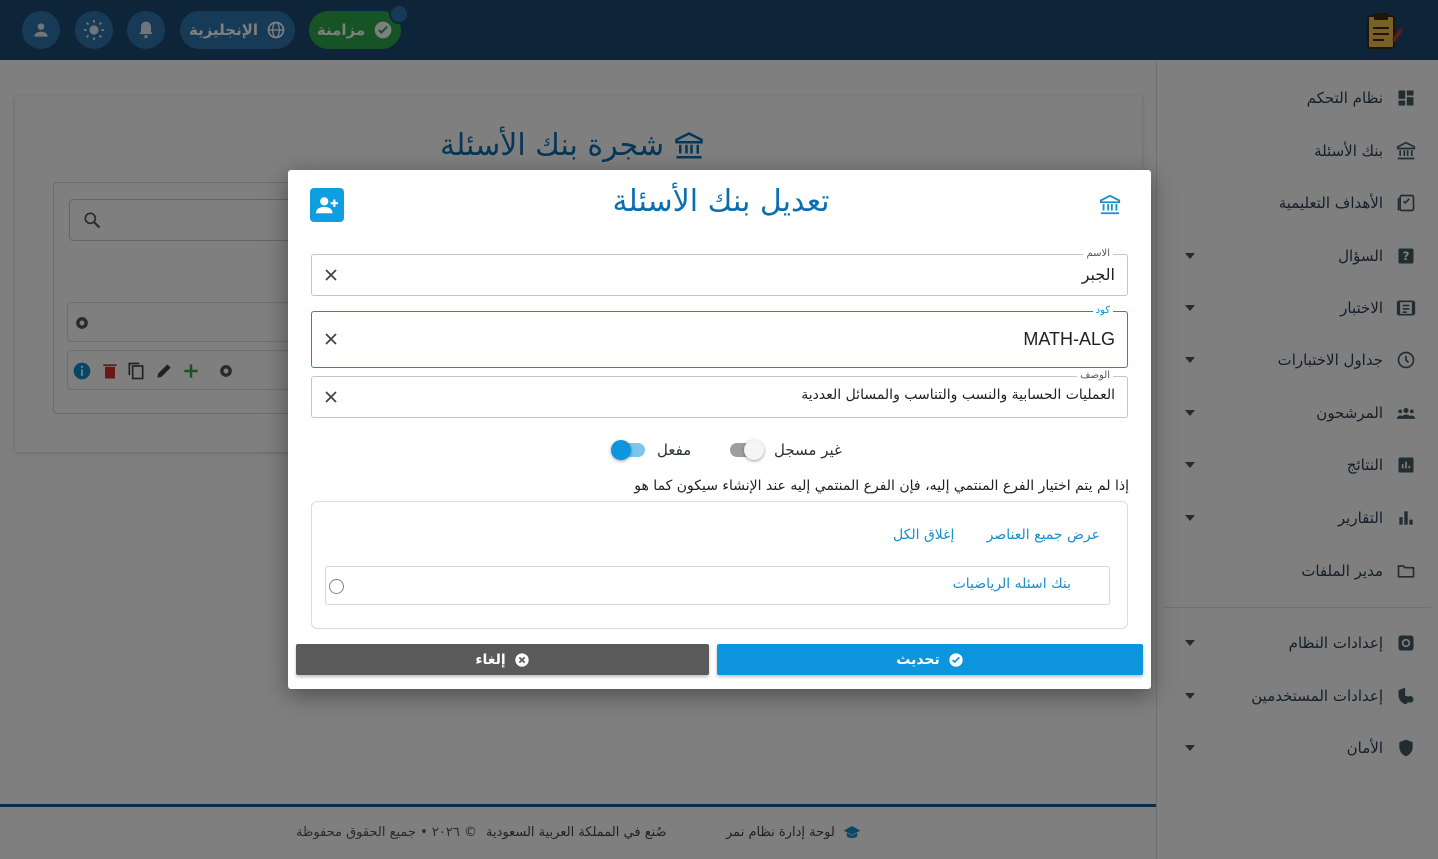 This screenshot has width=1438, height=859. What do you see at coordinates (1043, 535) in the screenshot?
I see `show-all-link: عرض جميع العناصر` at bounding box center [1043, 535].